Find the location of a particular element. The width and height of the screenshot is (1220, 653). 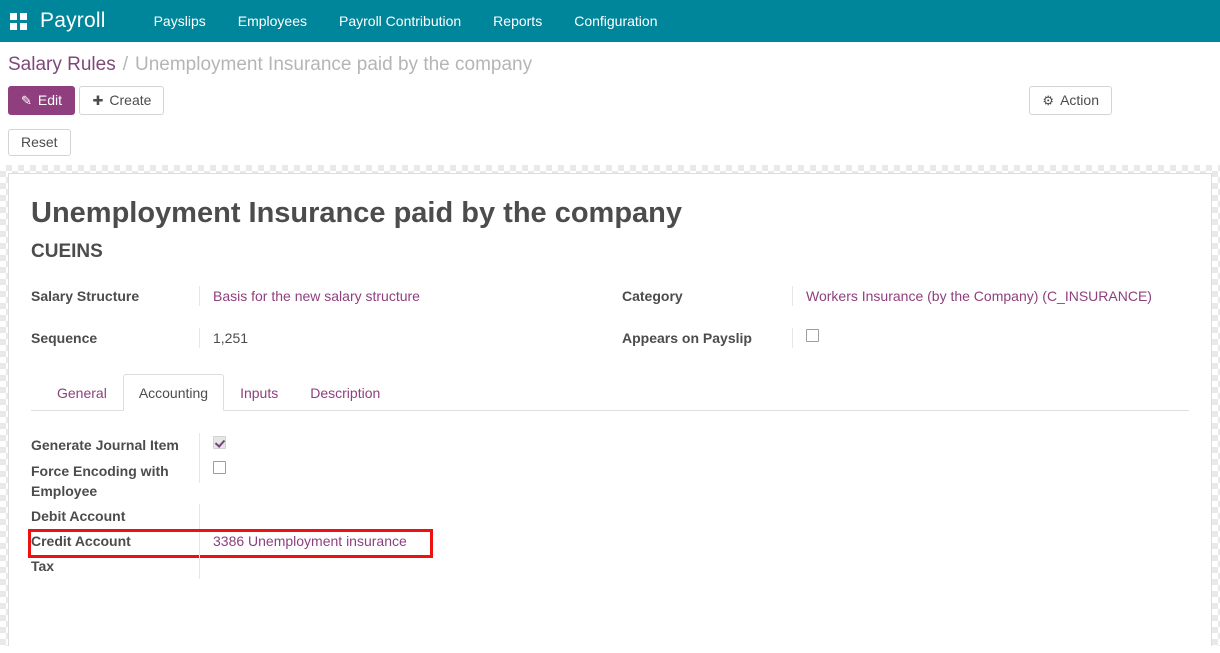

row-force-encoding-with-employee: Force Encoding with Employee is located at coordinates (610, 481).